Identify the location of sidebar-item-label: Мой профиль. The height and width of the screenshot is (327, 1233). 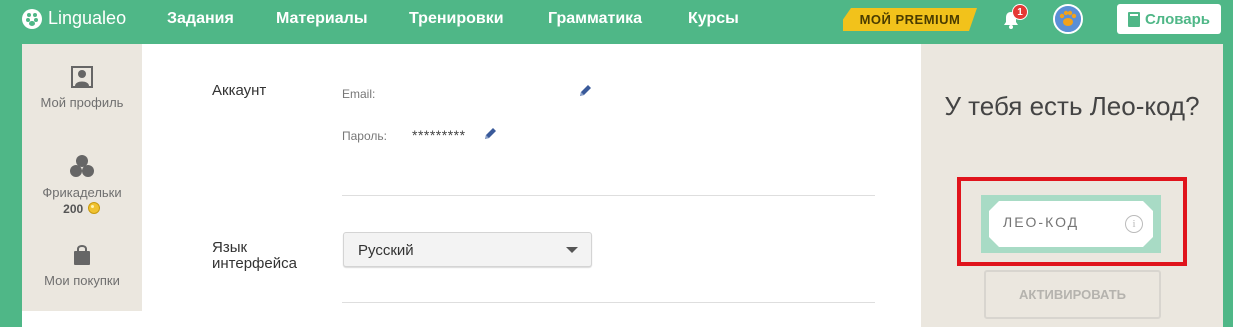
(82, 102).